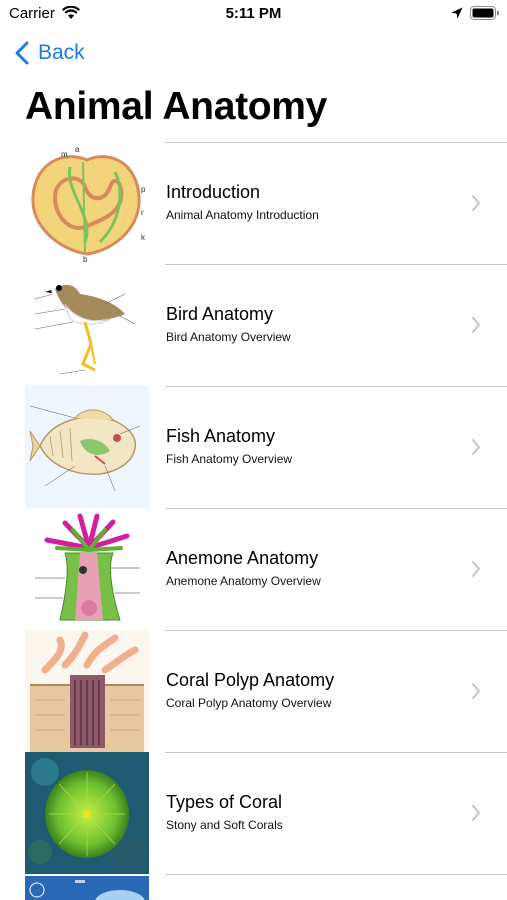 This screenshot has height=900, width=507. What do you see at coordinates (224, 825) in the screenshot?
I see `item-subtitle: Stony and Soft Corals` at bounding box center [224, 825].